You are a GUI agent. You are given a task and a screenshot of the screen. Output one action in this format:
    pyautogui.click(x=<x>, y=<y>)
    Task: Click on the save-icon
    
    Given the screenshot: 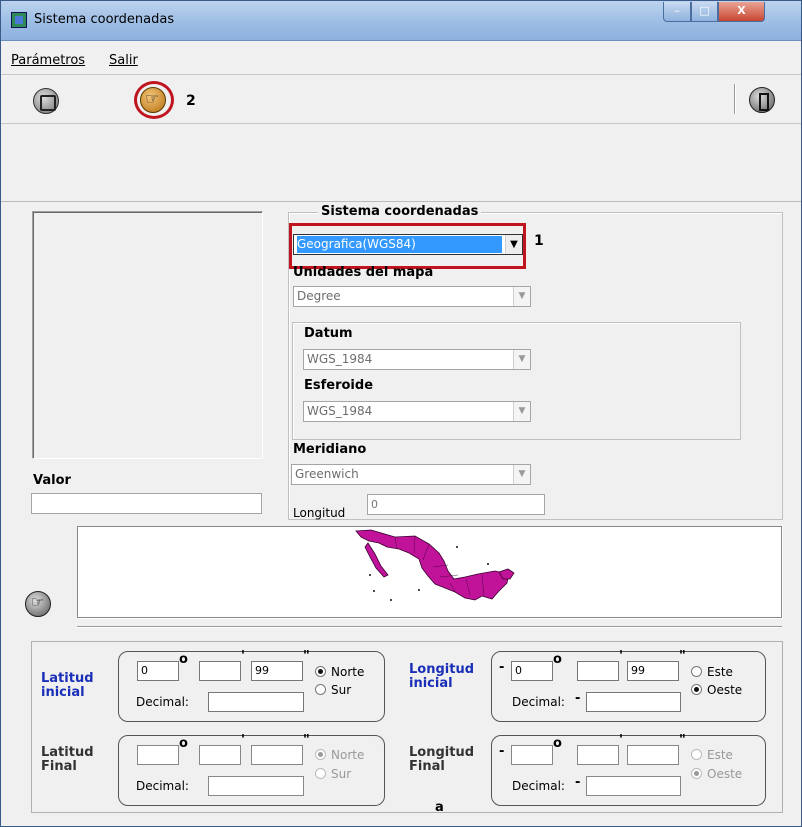 What is the action you would take?
    pyautogui.click(x=46, y=101)
    